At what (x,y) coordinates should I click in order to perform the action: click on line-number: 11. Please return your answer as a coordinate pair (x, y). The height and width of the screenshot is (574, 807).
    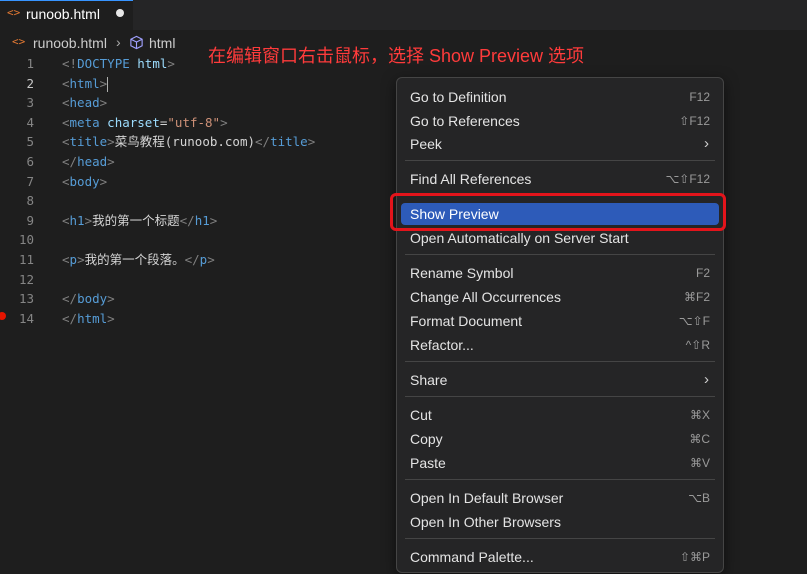
    Looking at the image, I should click on (26, 259).